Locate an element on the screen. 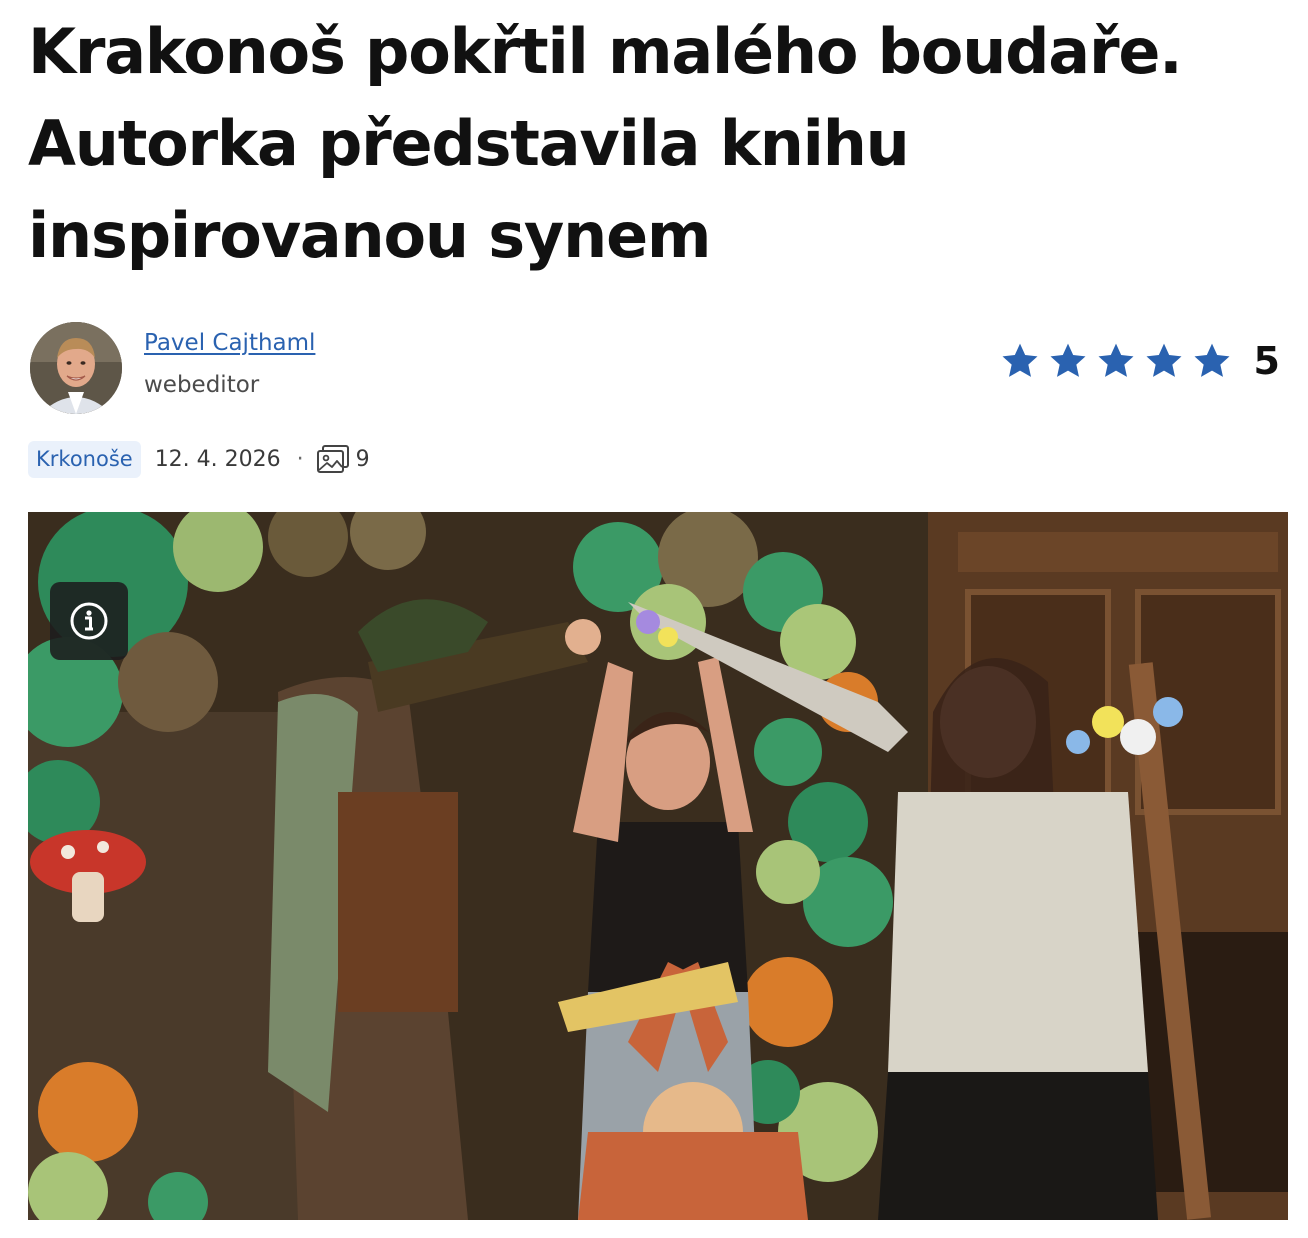  gallery-count: 9 is located at coordinates (363, 459).